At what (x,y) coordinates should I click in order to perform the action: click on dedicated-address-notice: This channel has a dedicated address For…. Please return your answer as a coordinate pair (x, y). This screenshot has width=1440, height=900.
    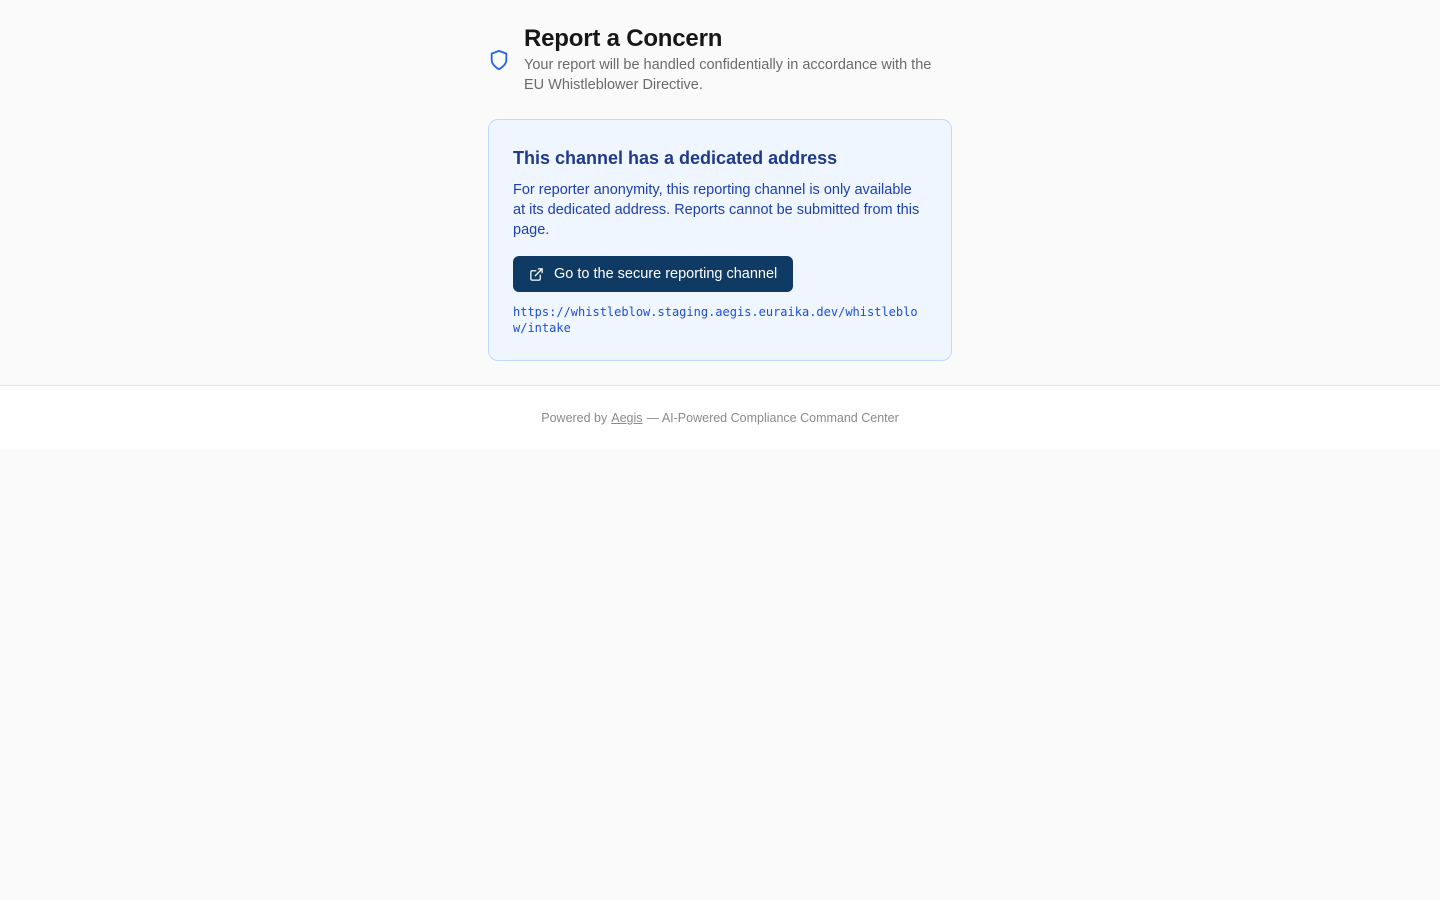
    Looking at the image, I should click on (720, 240).